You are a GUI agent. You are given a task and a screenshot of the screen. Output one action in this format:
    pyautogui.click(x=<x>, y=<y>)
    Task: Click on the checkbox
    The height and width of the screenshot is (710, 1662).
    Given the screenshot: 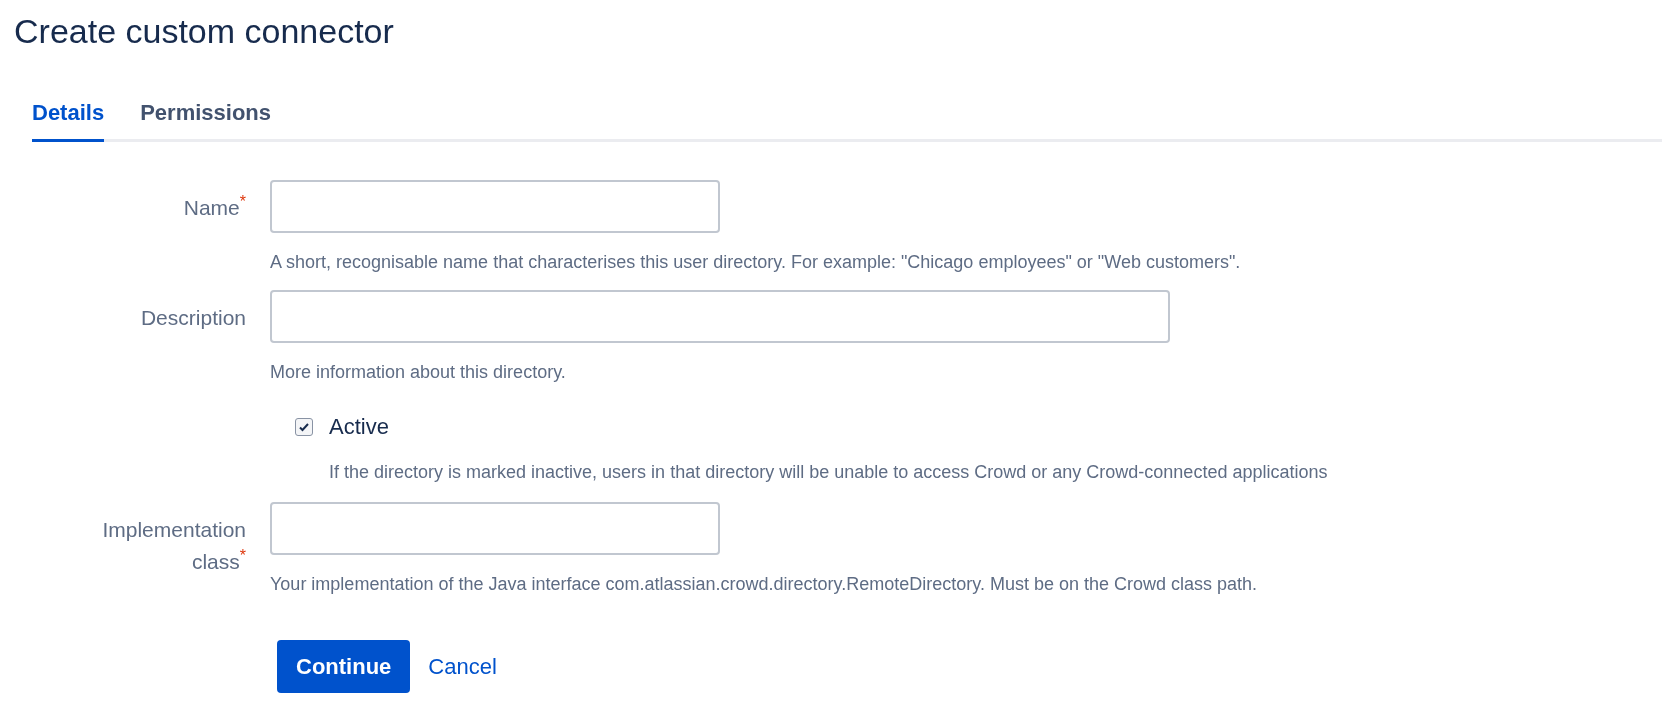 What is the action you would take?
    pyautogui.click(x=304, y=426)
    